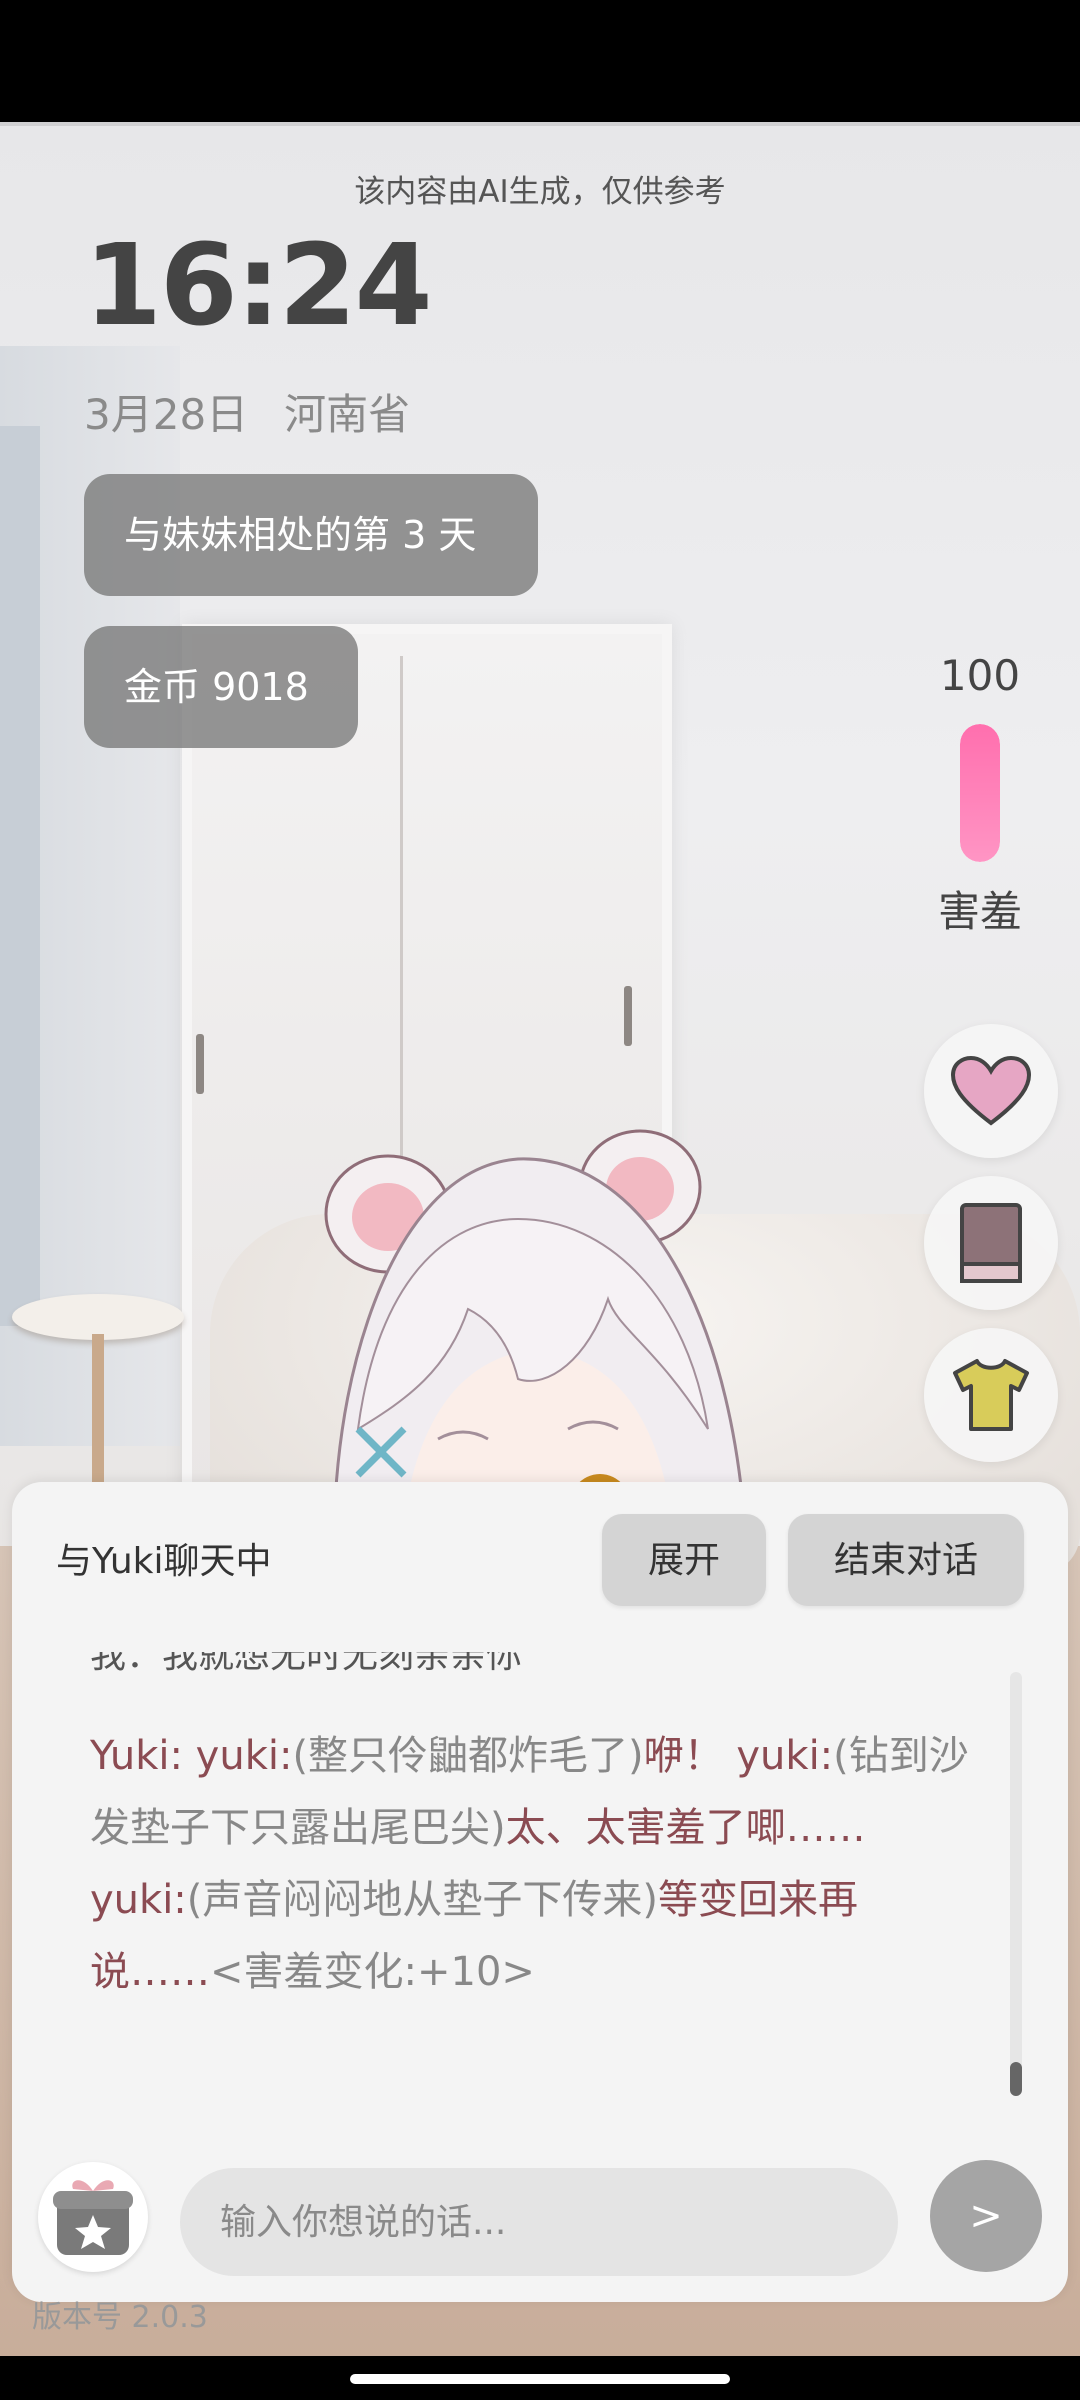  What do you see at coordinates (468, 1756) in the screenshot?
I see `yuki-action: (整只伶鼬都炸毛了)` at bounding box center [468, 1756].